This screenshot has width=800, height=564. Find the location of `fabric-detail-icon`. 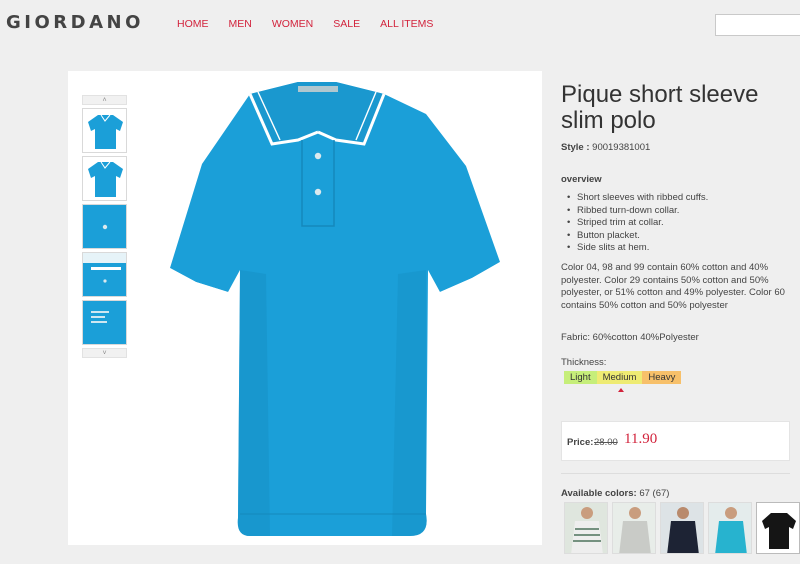

fabric-detail-icon is located at coordinates (104, 226).